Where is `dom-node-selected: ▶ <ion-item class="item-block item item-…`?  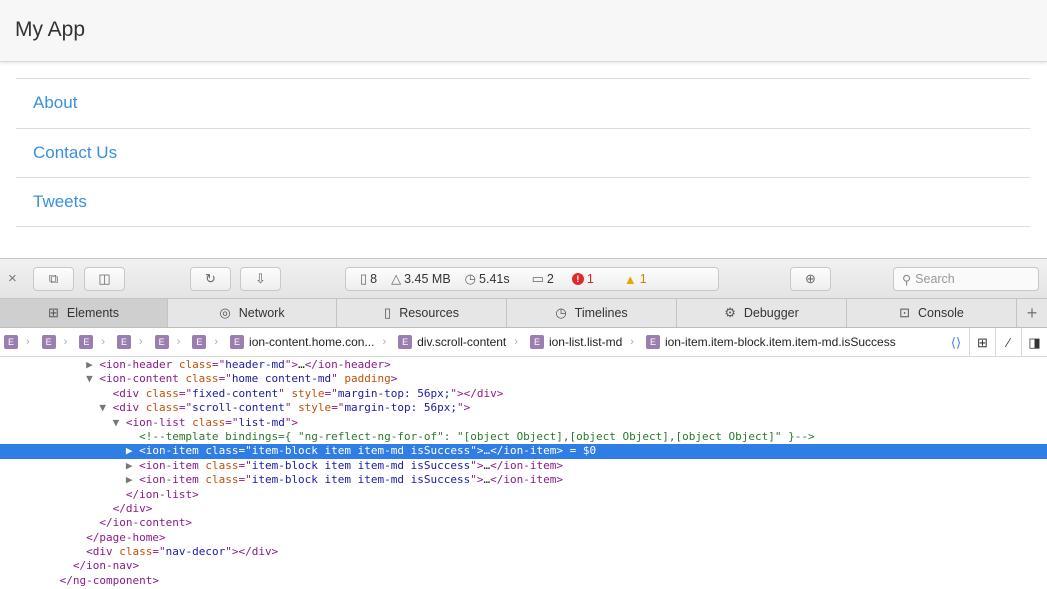
dom-node-selected: ▶ <ion-item class="item-block item item-… is located at coordinates (523, 451).